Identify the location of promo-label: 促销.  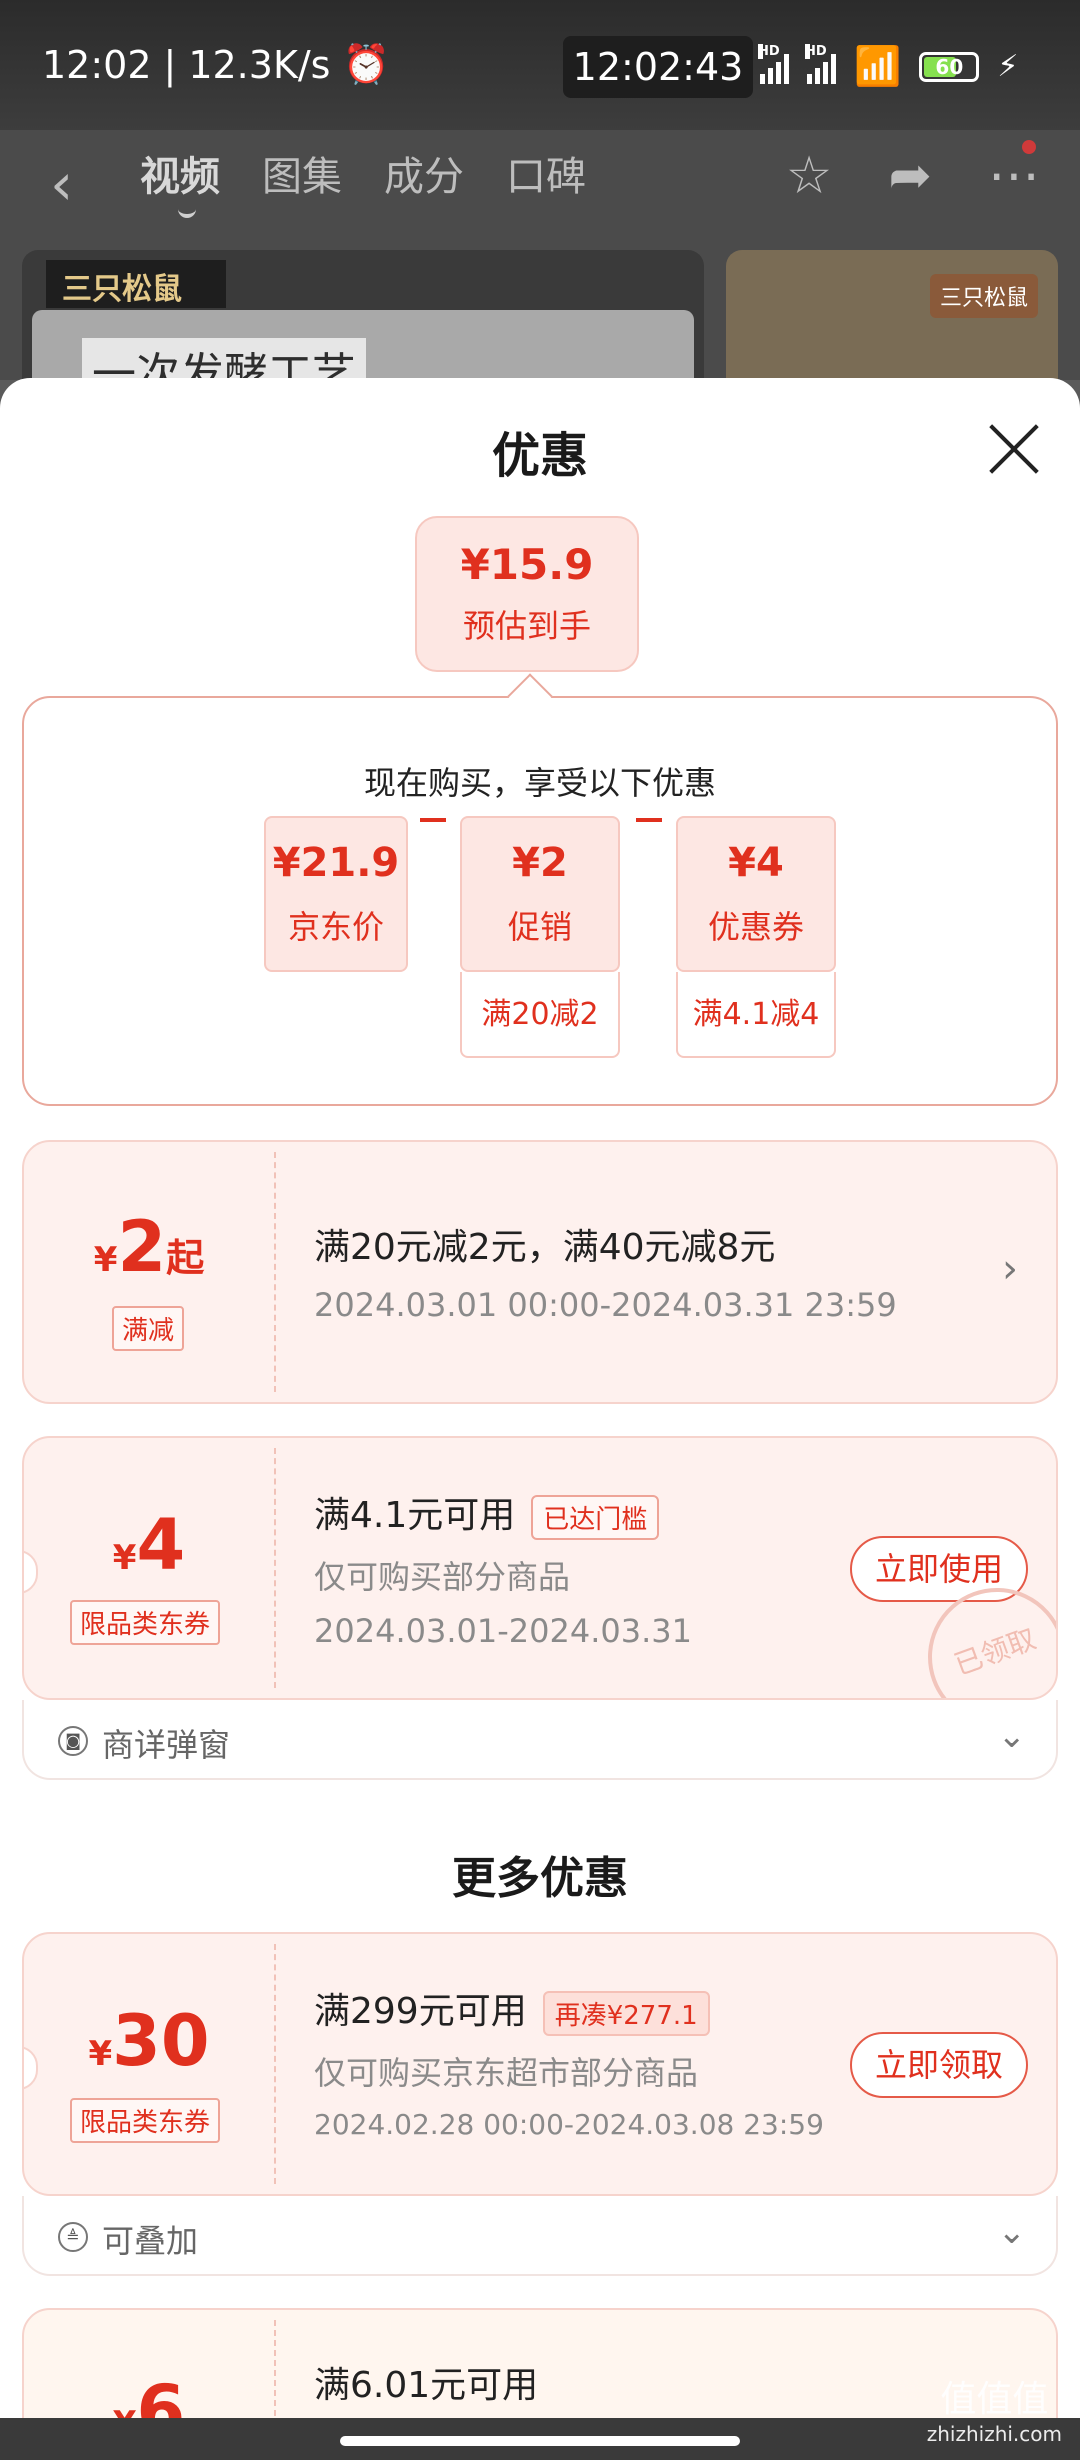
(539, 927).